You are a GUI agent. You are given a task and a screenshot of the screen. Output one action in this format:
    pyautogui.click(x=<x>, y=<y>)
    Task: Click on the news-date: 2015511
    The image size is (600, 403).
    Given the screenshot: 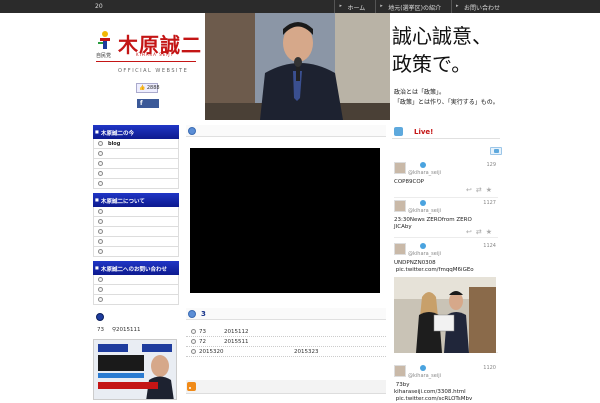 What is the action you would take?
    pyautogui.click(x=236, y=342)
    